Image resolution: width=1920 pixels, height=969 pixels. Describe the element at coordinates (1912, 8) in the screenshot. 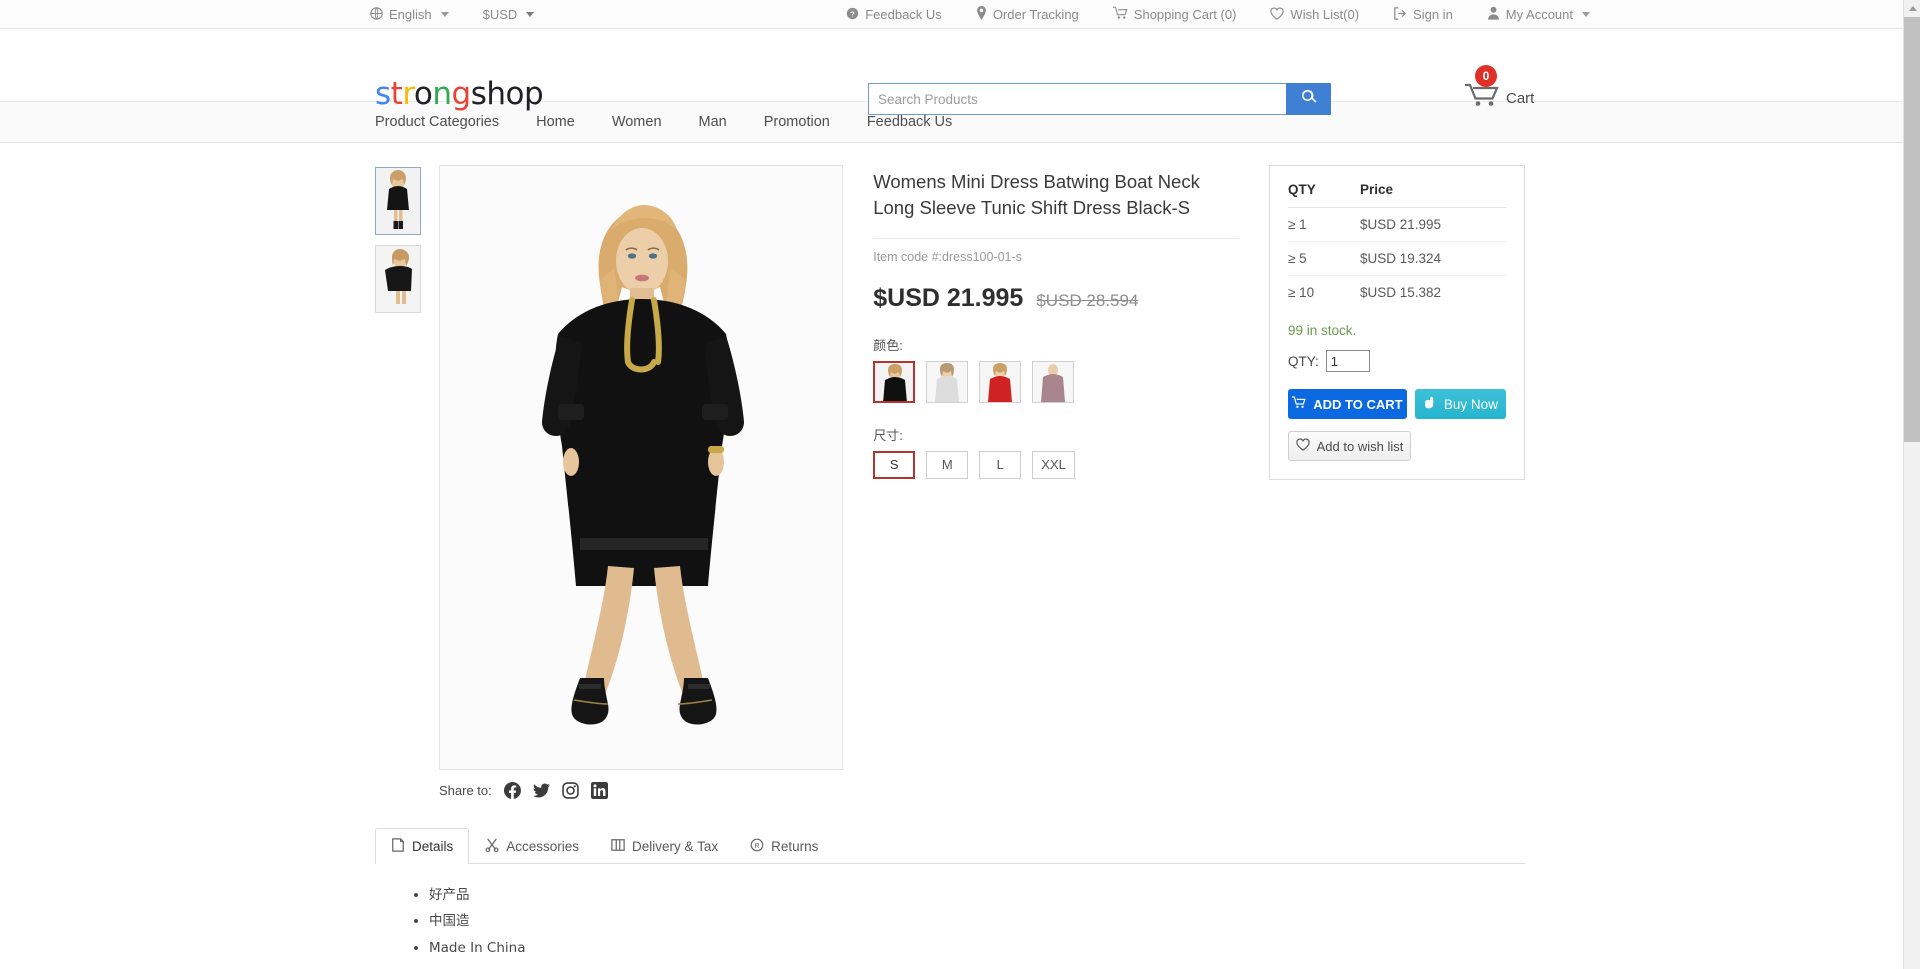

I see `scroll-up-arrow` at that location.